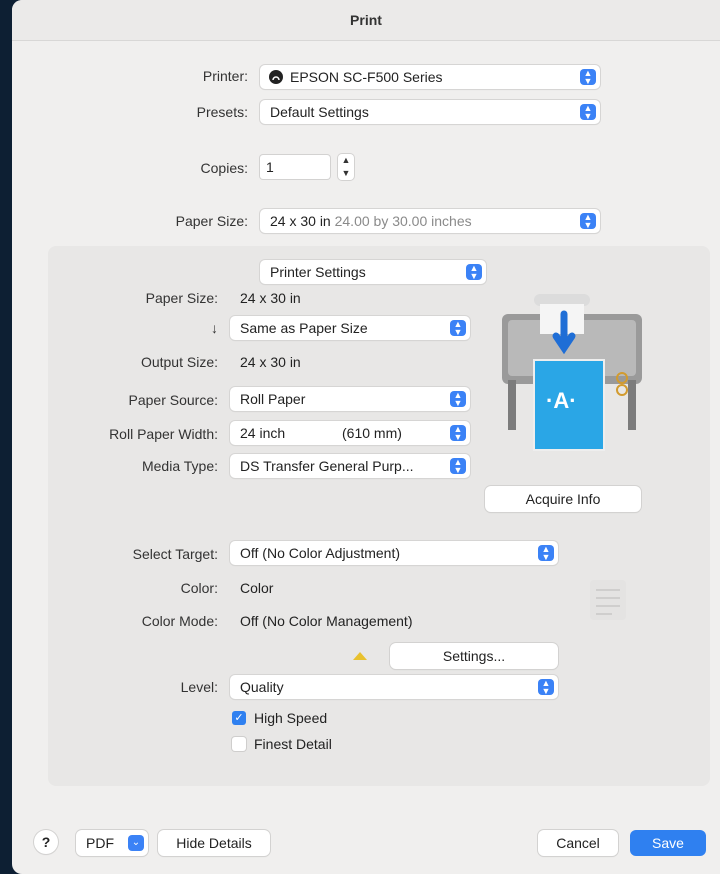 The image size is (720, 874). What do you see at coordinates (372, 433) in the screenshot?
I see `roll-width-mm: (610 mm)` at bounding box center [372, 433].